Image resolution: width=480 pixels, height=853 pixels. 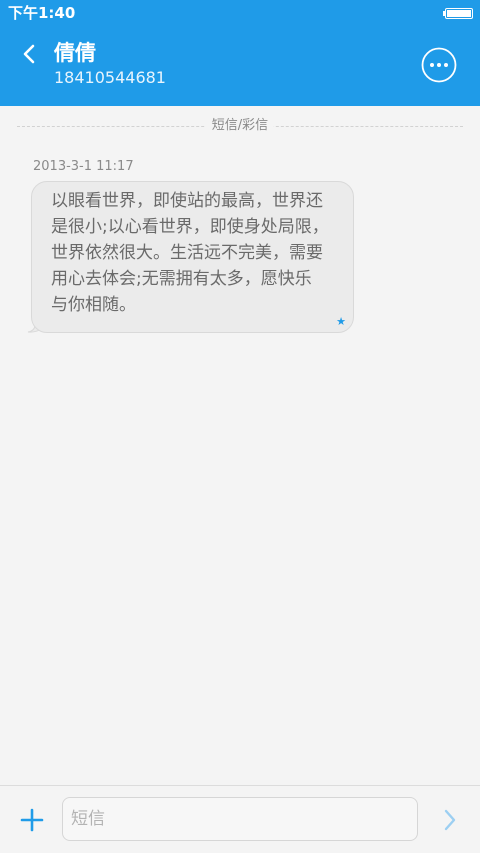 I want to click on plus-icon, so click(x=32, y=820).